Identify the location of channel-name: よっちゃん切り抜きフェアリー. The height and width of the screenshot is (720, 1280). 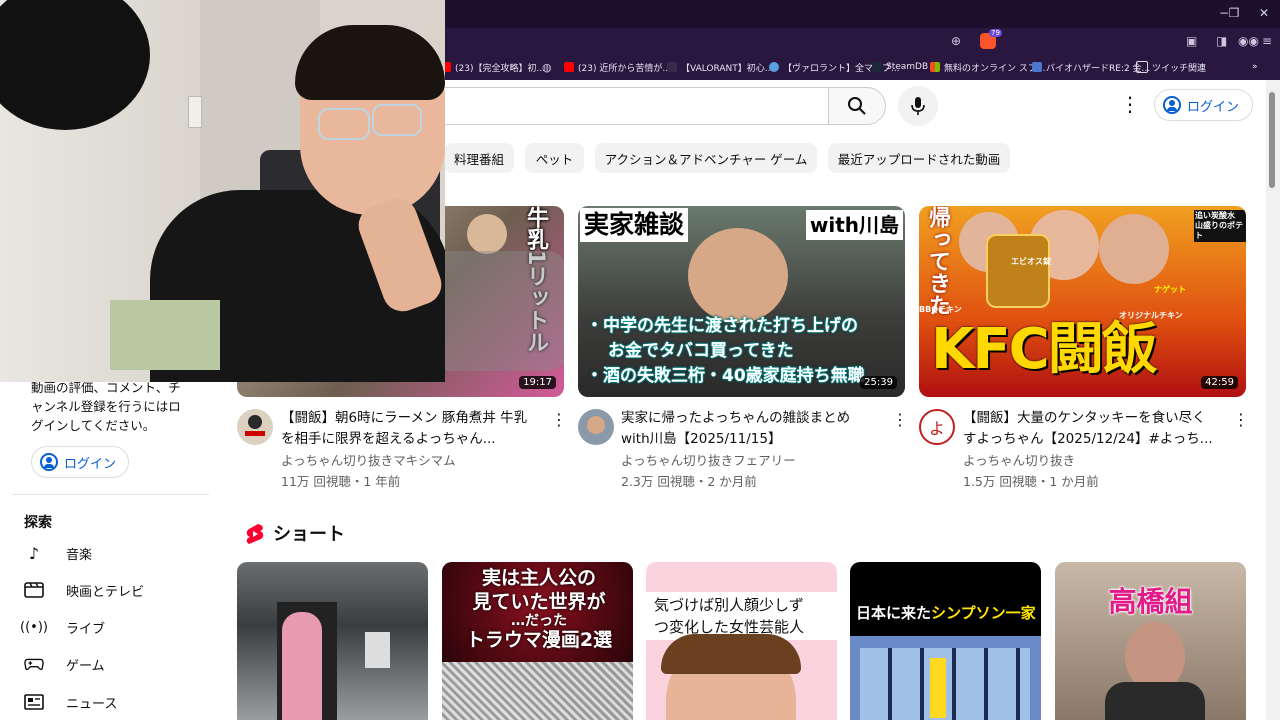
(708, 460).